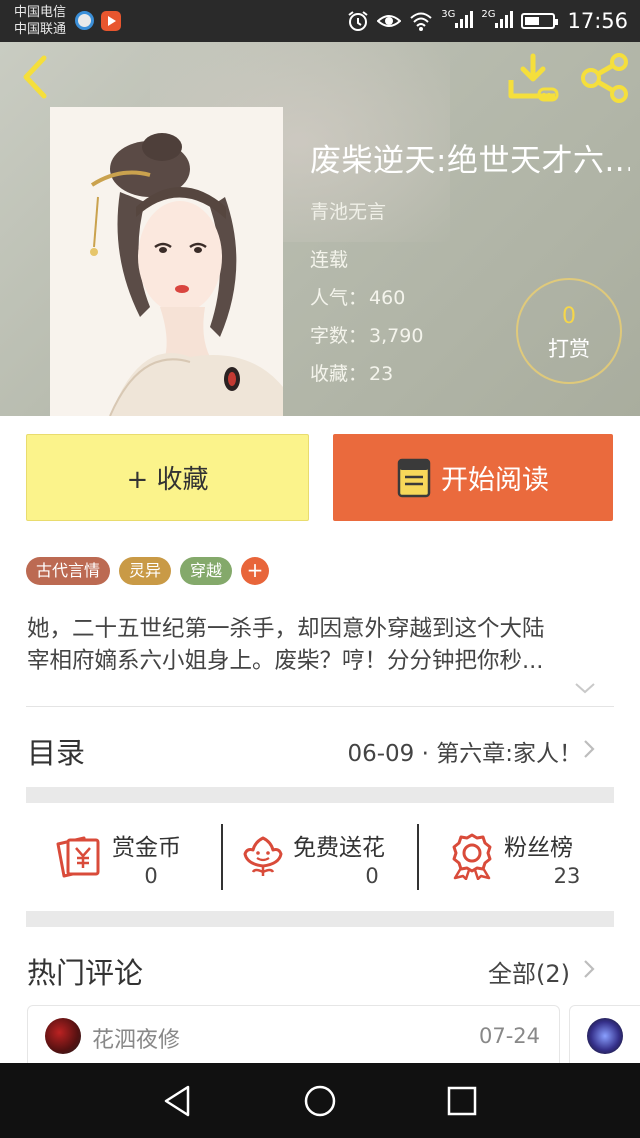 The width and height of the screenshot is (640, 1138). I want to click on eye-icon, so click(389, 21).